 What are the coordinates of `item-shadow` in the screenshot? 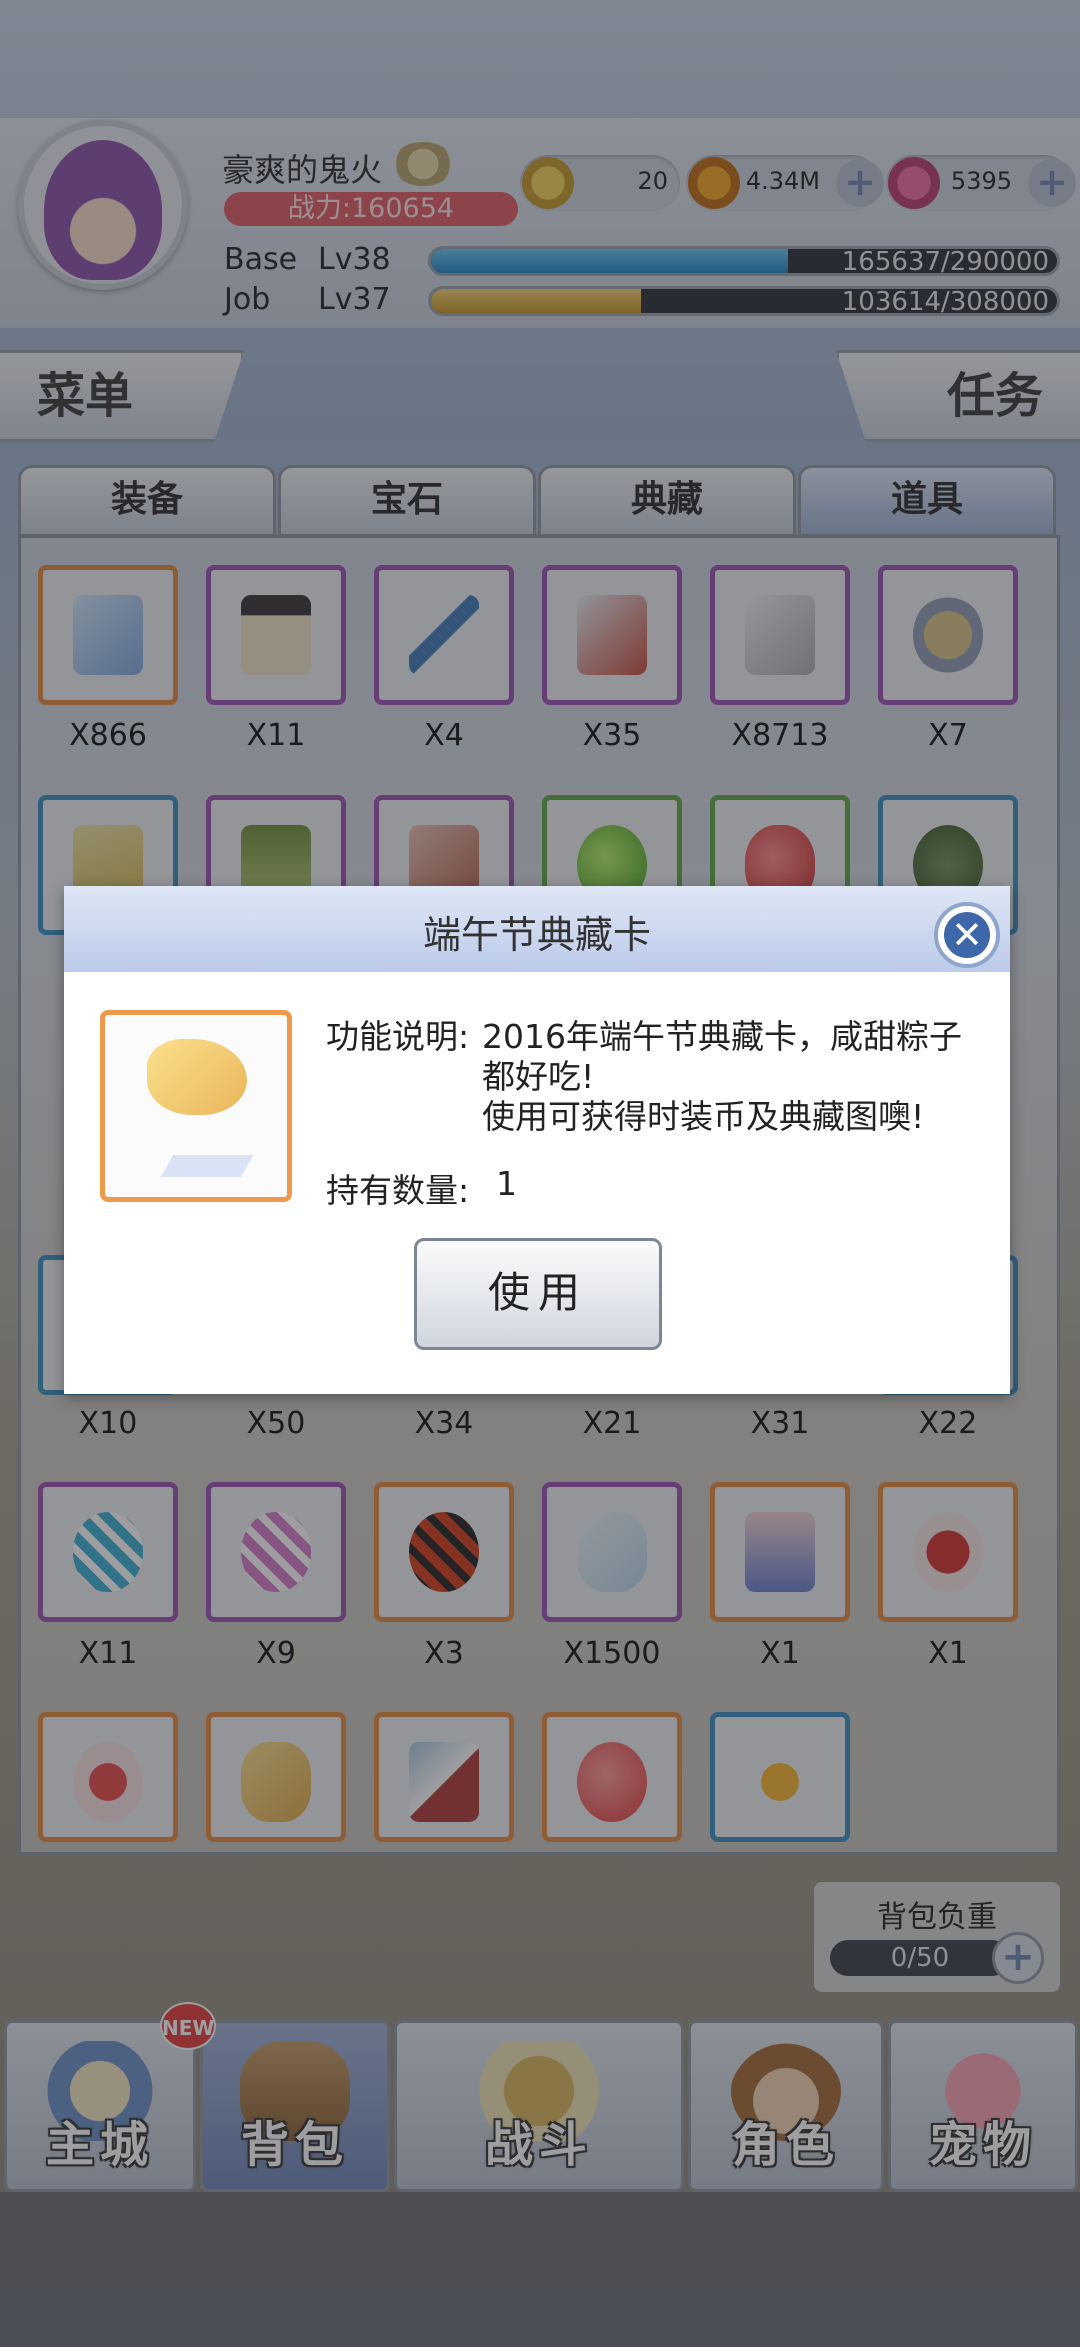 It's located at (207, 1166).